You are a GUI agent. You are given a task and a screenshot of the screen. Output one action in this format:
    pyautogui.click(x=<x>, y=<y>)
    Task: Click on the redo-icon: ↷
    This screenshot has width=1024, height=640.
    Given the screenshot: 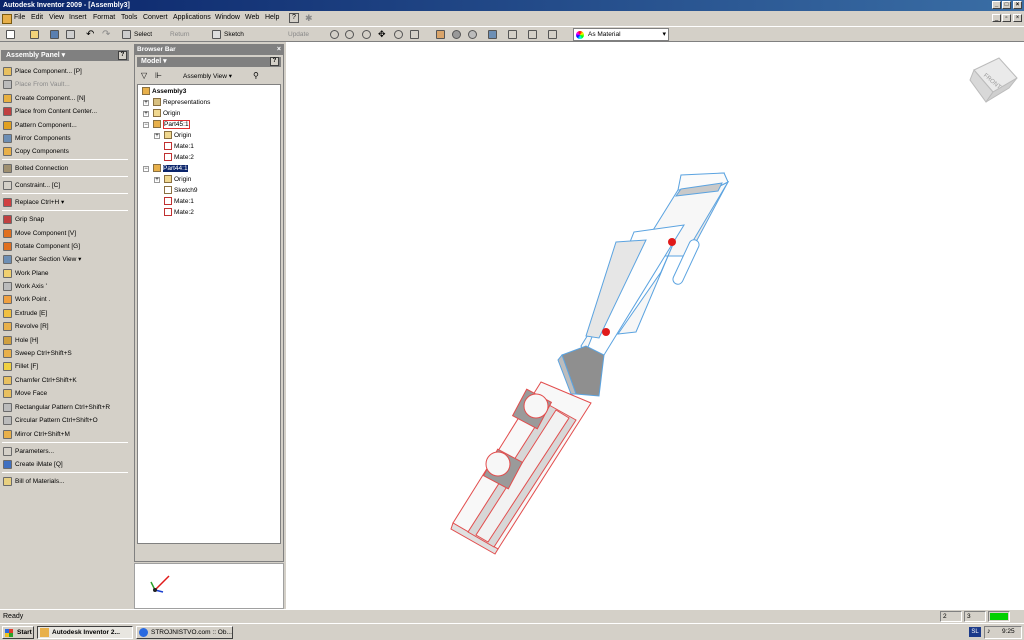 What is the action you would take?
    pyautogui.click(x=106, y=34)
    